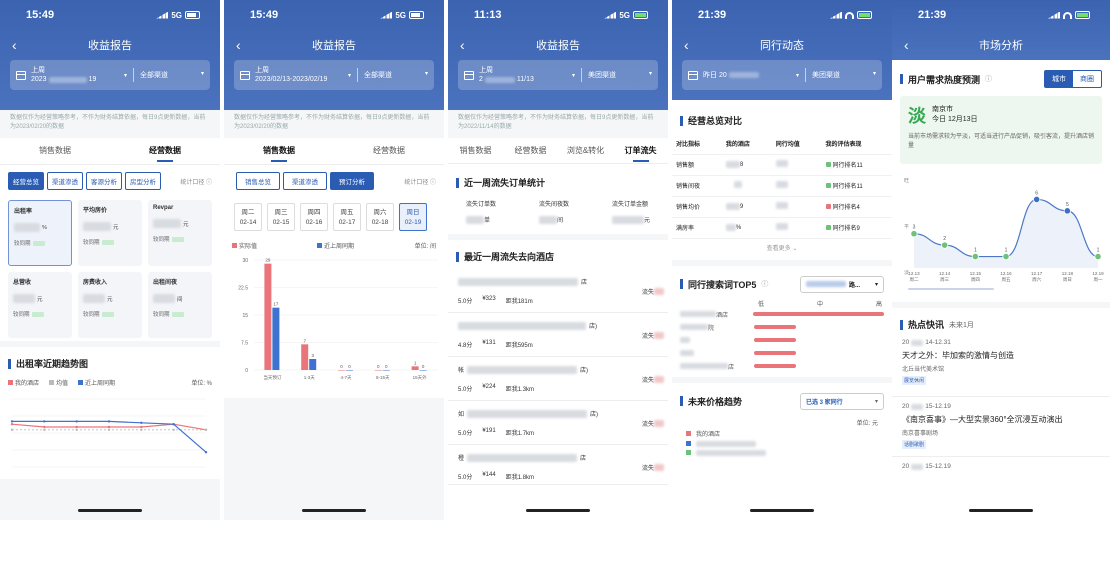  What do you see at coordinates (630, 211) in the screenshot?
I see `lost-amount-stat: 流失订单金额元` at bounding box center [630, 211].